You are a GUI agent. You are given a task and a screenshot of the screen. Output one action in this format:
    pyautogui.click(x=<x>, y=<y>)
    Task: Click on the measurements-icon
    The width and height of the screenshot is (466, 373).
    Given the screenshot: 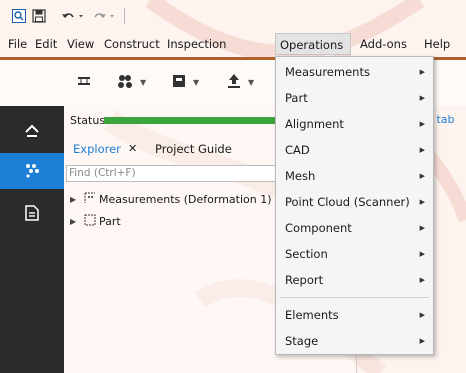 What is the action you would take?
    pyautogui.click(x=90, y=199)
    